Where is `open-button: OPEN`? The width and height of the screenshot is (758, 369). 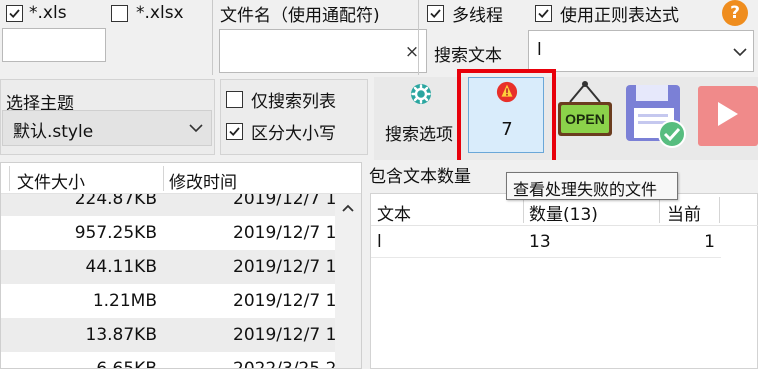
open-button: OPEN is located at coordinates (585, 113).